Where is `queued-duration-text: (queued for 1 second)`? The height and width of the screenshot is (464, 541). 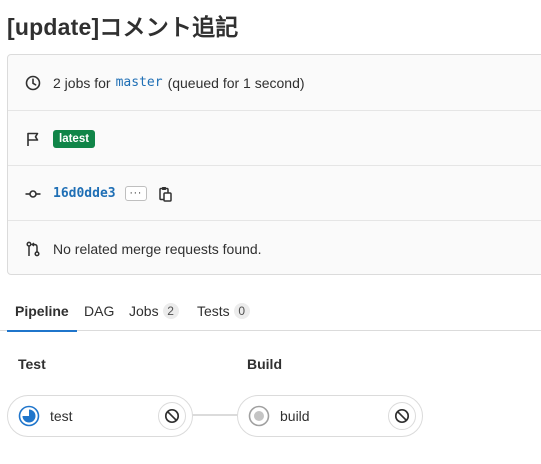
queued-duration-text: (queued for 1 second) is located at coordinates (236, 82).